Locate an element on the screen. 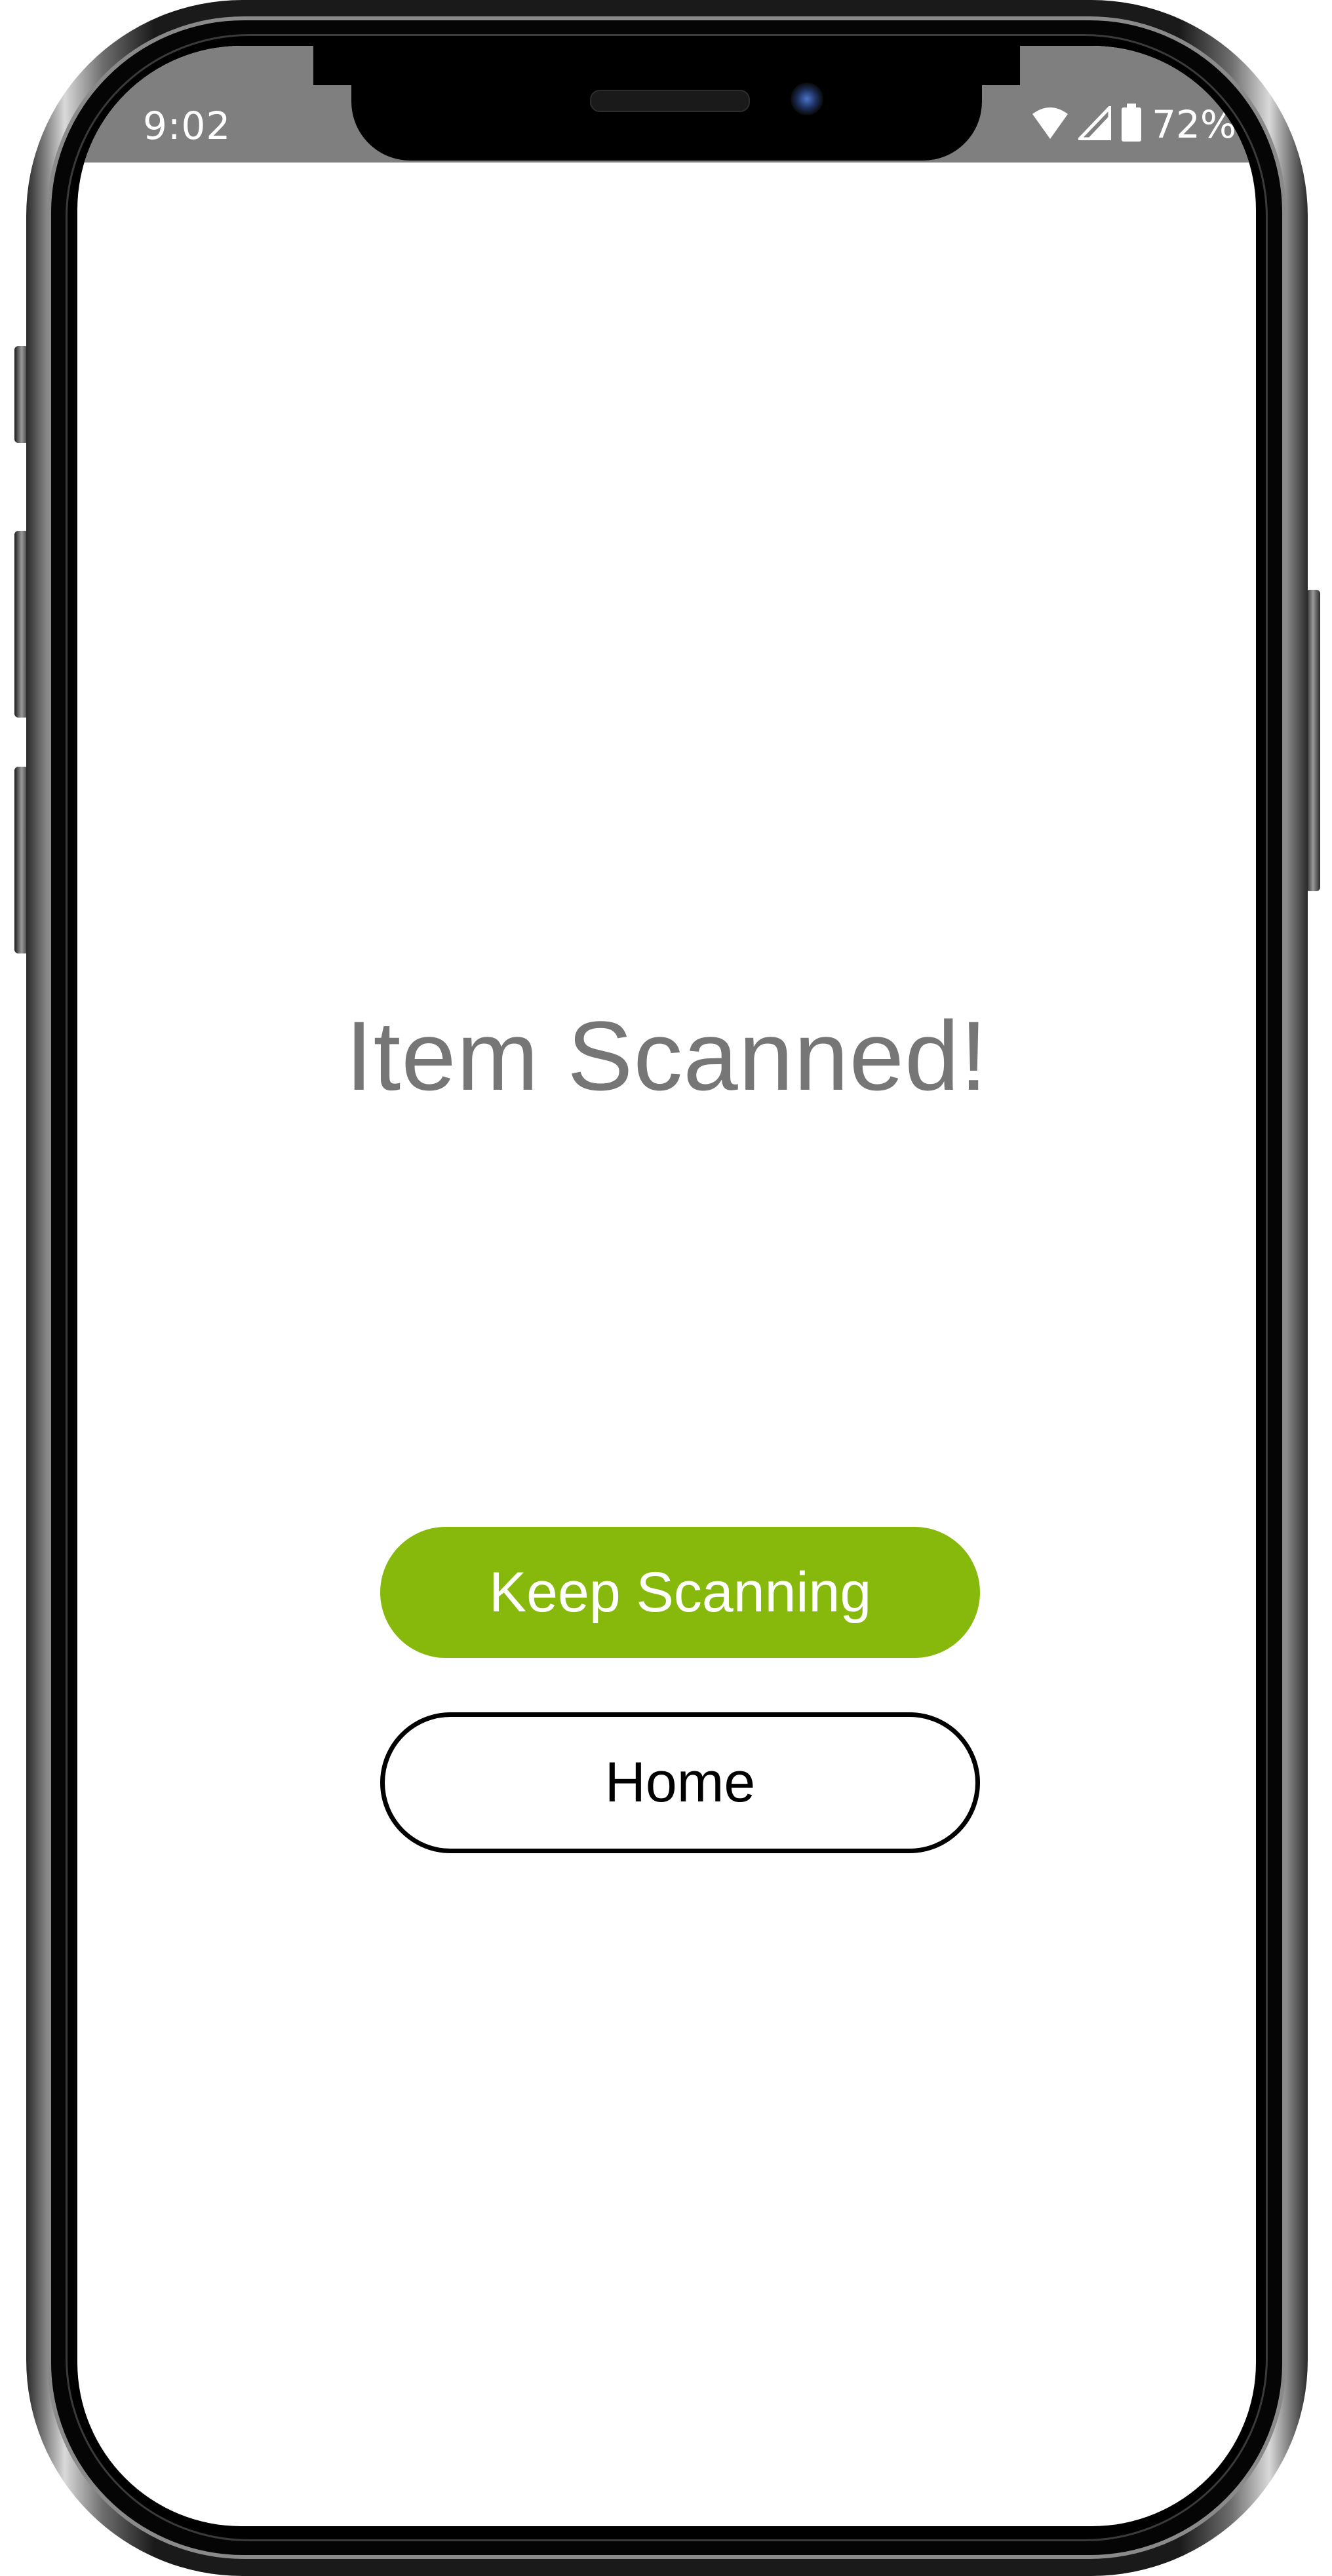 The width and height of the screenshot is (1332, 2576). wifi-icon is located at coordinates (1050, 125).